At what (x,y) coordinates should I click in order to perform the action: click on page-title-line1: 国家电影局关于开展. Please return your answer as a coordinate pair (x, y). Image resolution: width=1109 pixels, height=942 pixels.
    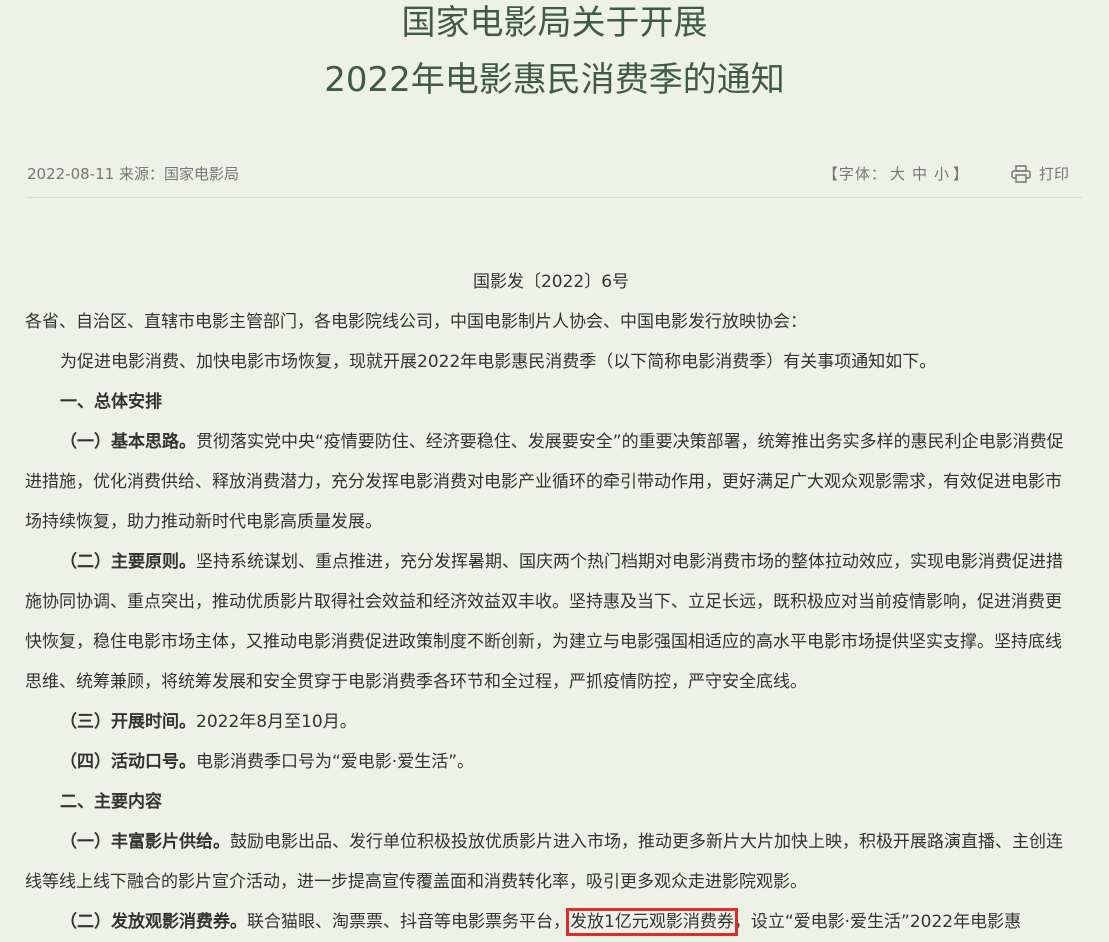
    Looking at the image, I should click on (554, 23).